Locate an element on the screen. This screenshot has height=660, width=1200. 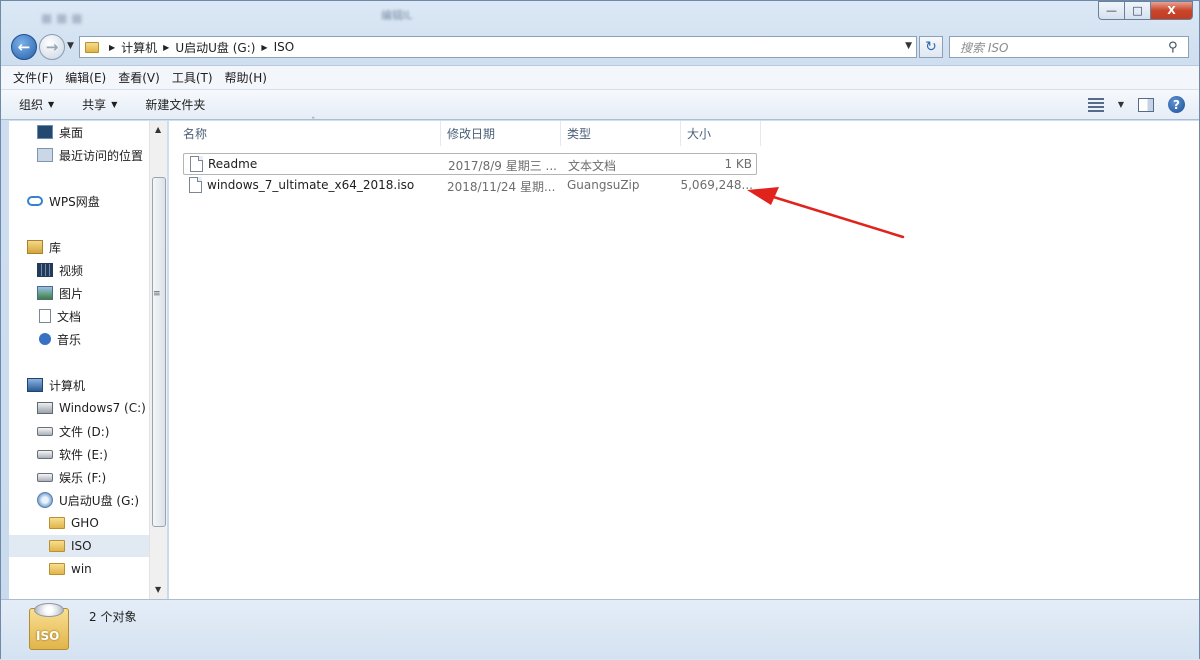
window-controls: — □ X is located at coordinates (1145, 10).